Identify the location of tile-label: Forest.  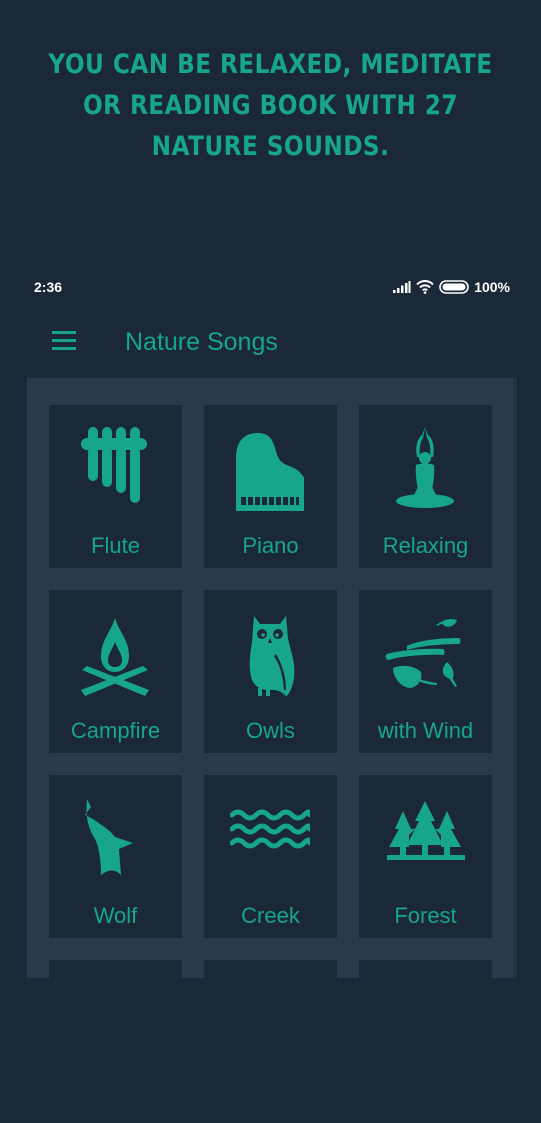
(425, 915).